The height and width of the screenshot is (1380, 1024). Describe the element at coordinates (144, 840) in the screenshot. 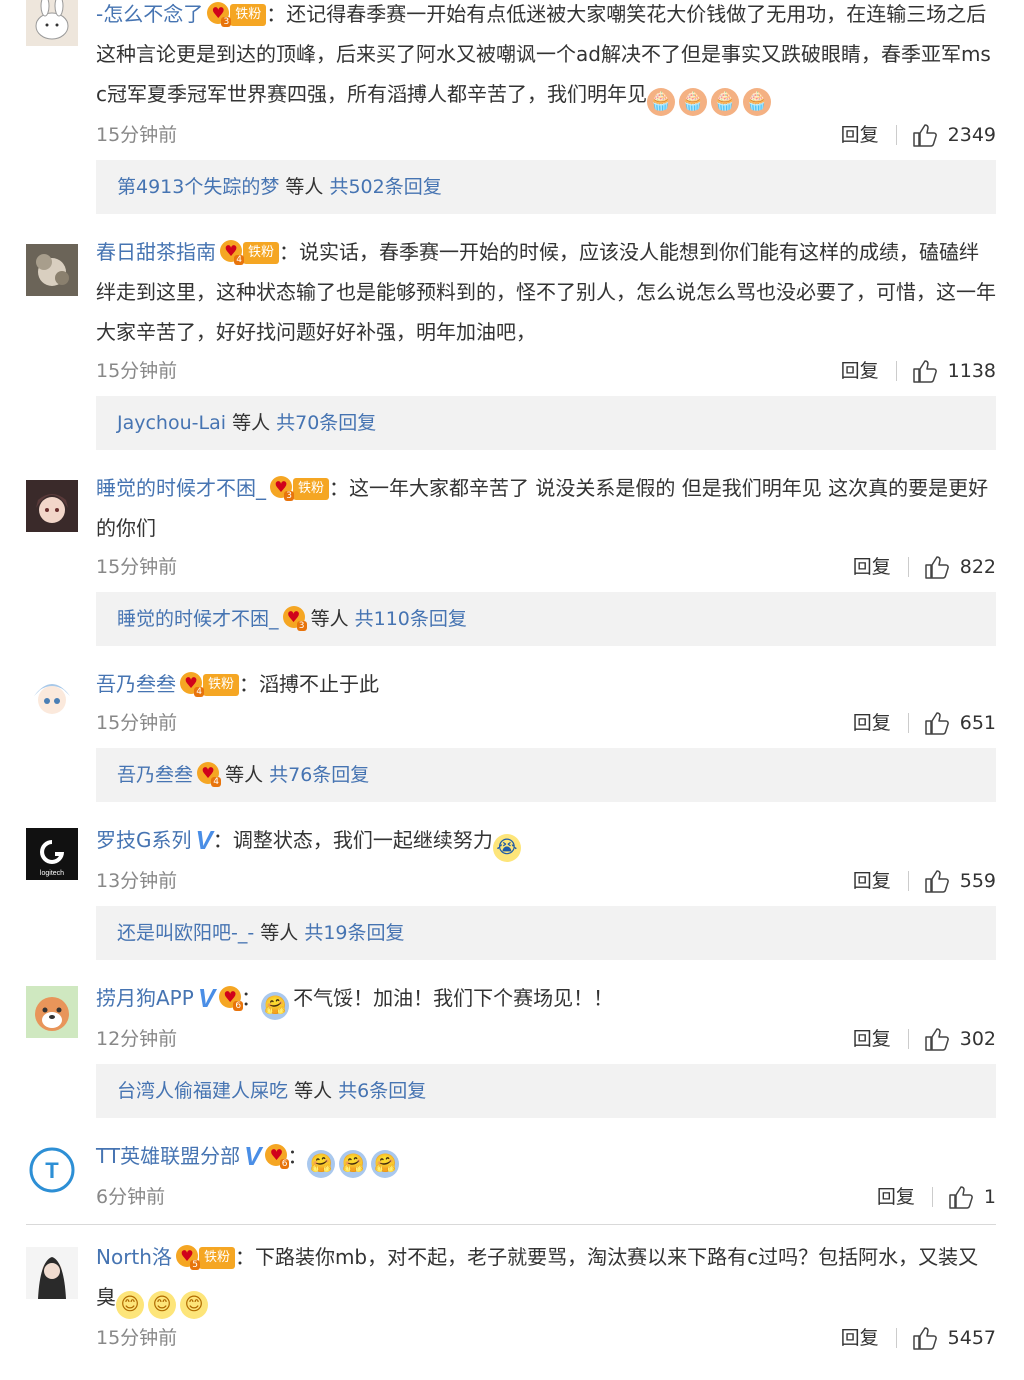

I see `username-link: 罗技G系列` at that location.